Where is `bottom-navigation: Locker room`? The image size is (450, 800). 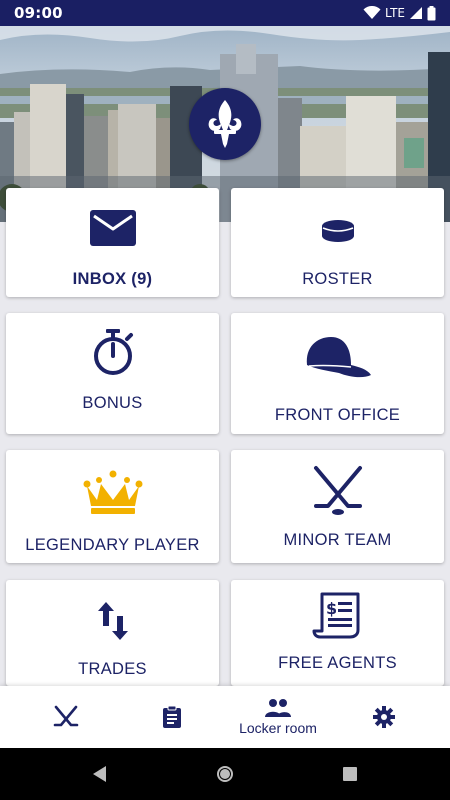 bottom-navigation: Locker room is located at coordinates (225, 717).